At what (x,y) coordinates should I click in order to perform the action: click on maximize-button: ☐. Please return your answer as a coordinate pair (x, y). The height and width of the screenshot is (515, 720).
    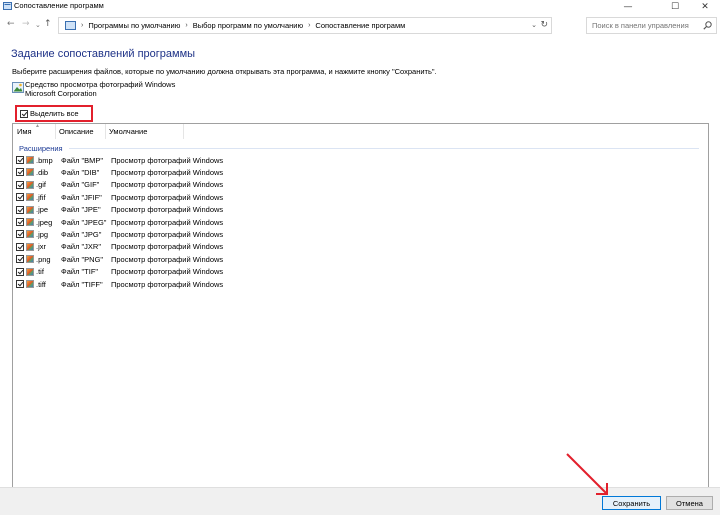
    Looking at the image, I should click on (675, 6).